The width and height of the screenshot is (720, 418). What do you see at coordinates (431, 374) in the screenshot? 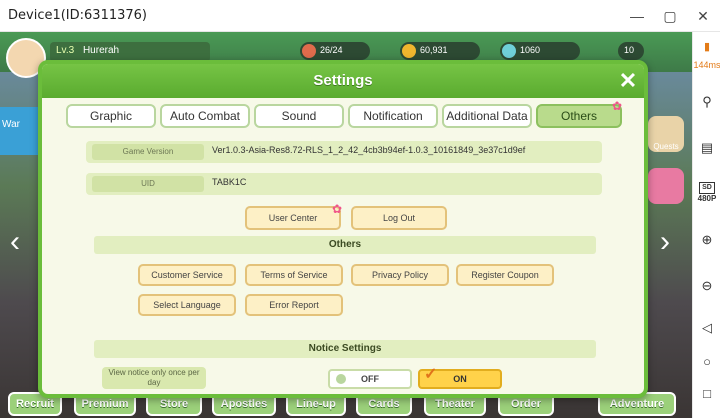
I see `checkmark-icon: ✓` at bounding box center [431, 374].